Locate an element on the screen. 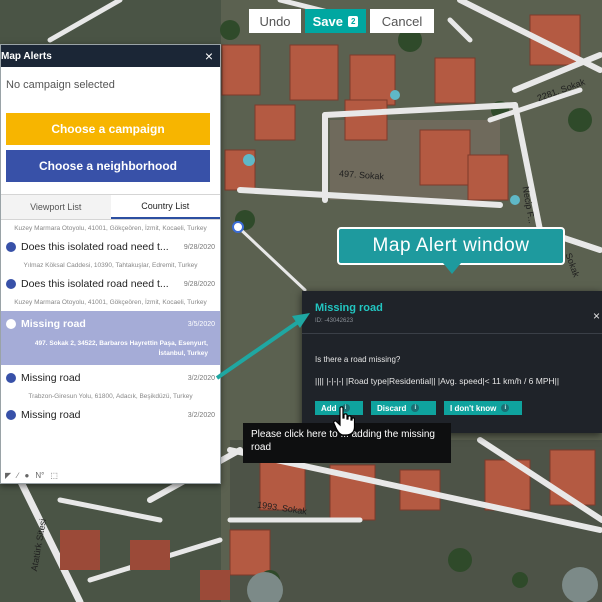 This screenshot has height=602, width=602. campaign-status: No campaign selected is located at coordinates (60, 85).